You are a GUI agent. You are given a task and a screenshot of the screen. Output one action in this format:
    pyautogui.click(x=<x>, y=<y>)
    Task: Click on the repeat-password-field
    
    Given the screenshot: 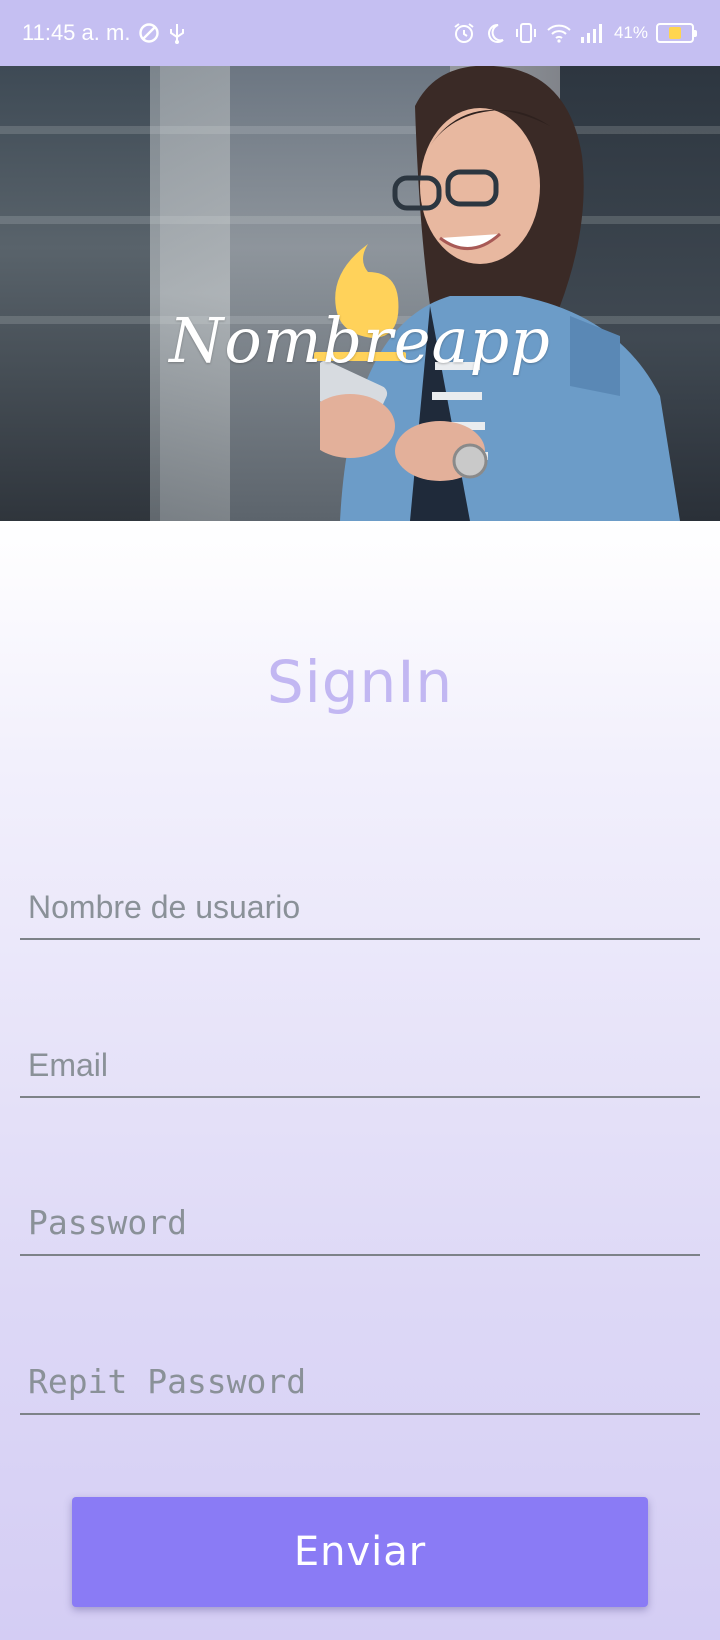 What is the action you would take?
    pyautogui.click(x=360, y=1385)
    